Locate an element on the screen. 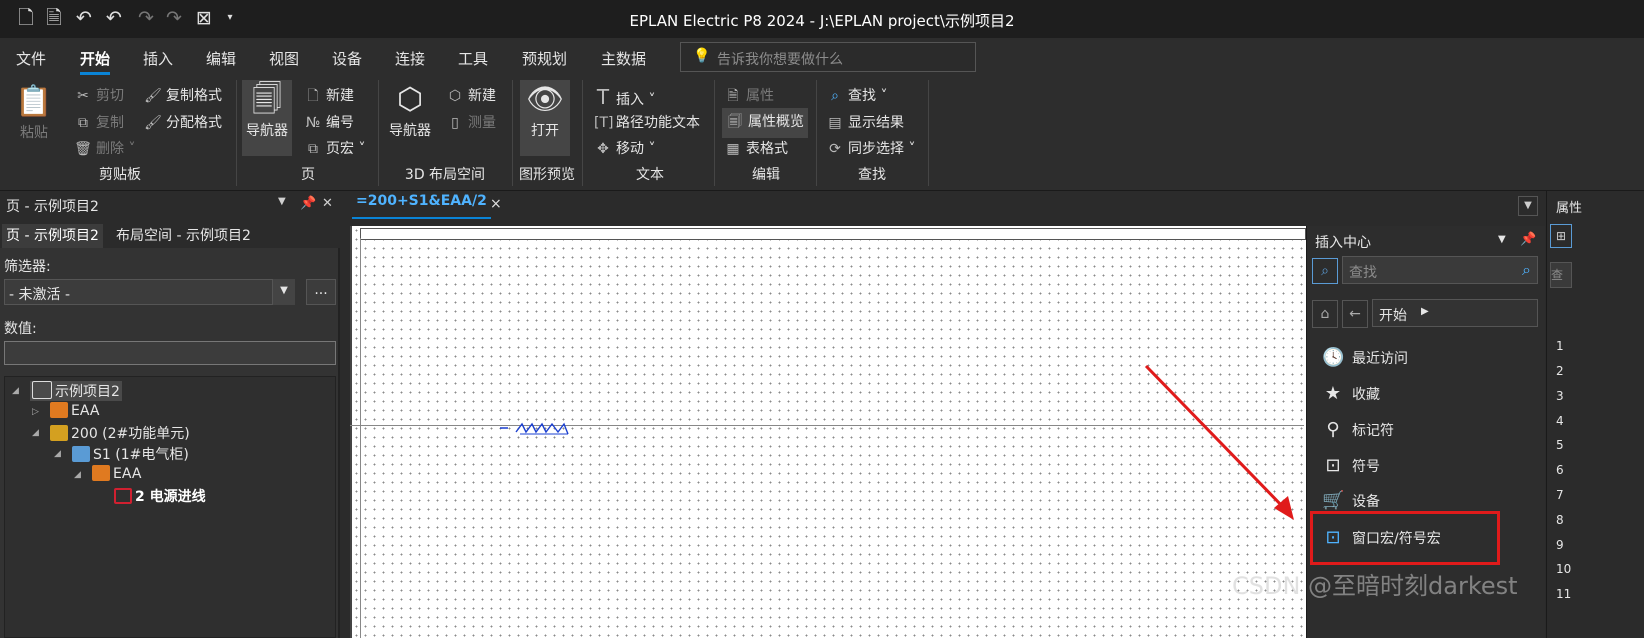 The width and height of the screenshot is (1644, 638). home-icon: ⌂ is located at coordinates (1325, 314).